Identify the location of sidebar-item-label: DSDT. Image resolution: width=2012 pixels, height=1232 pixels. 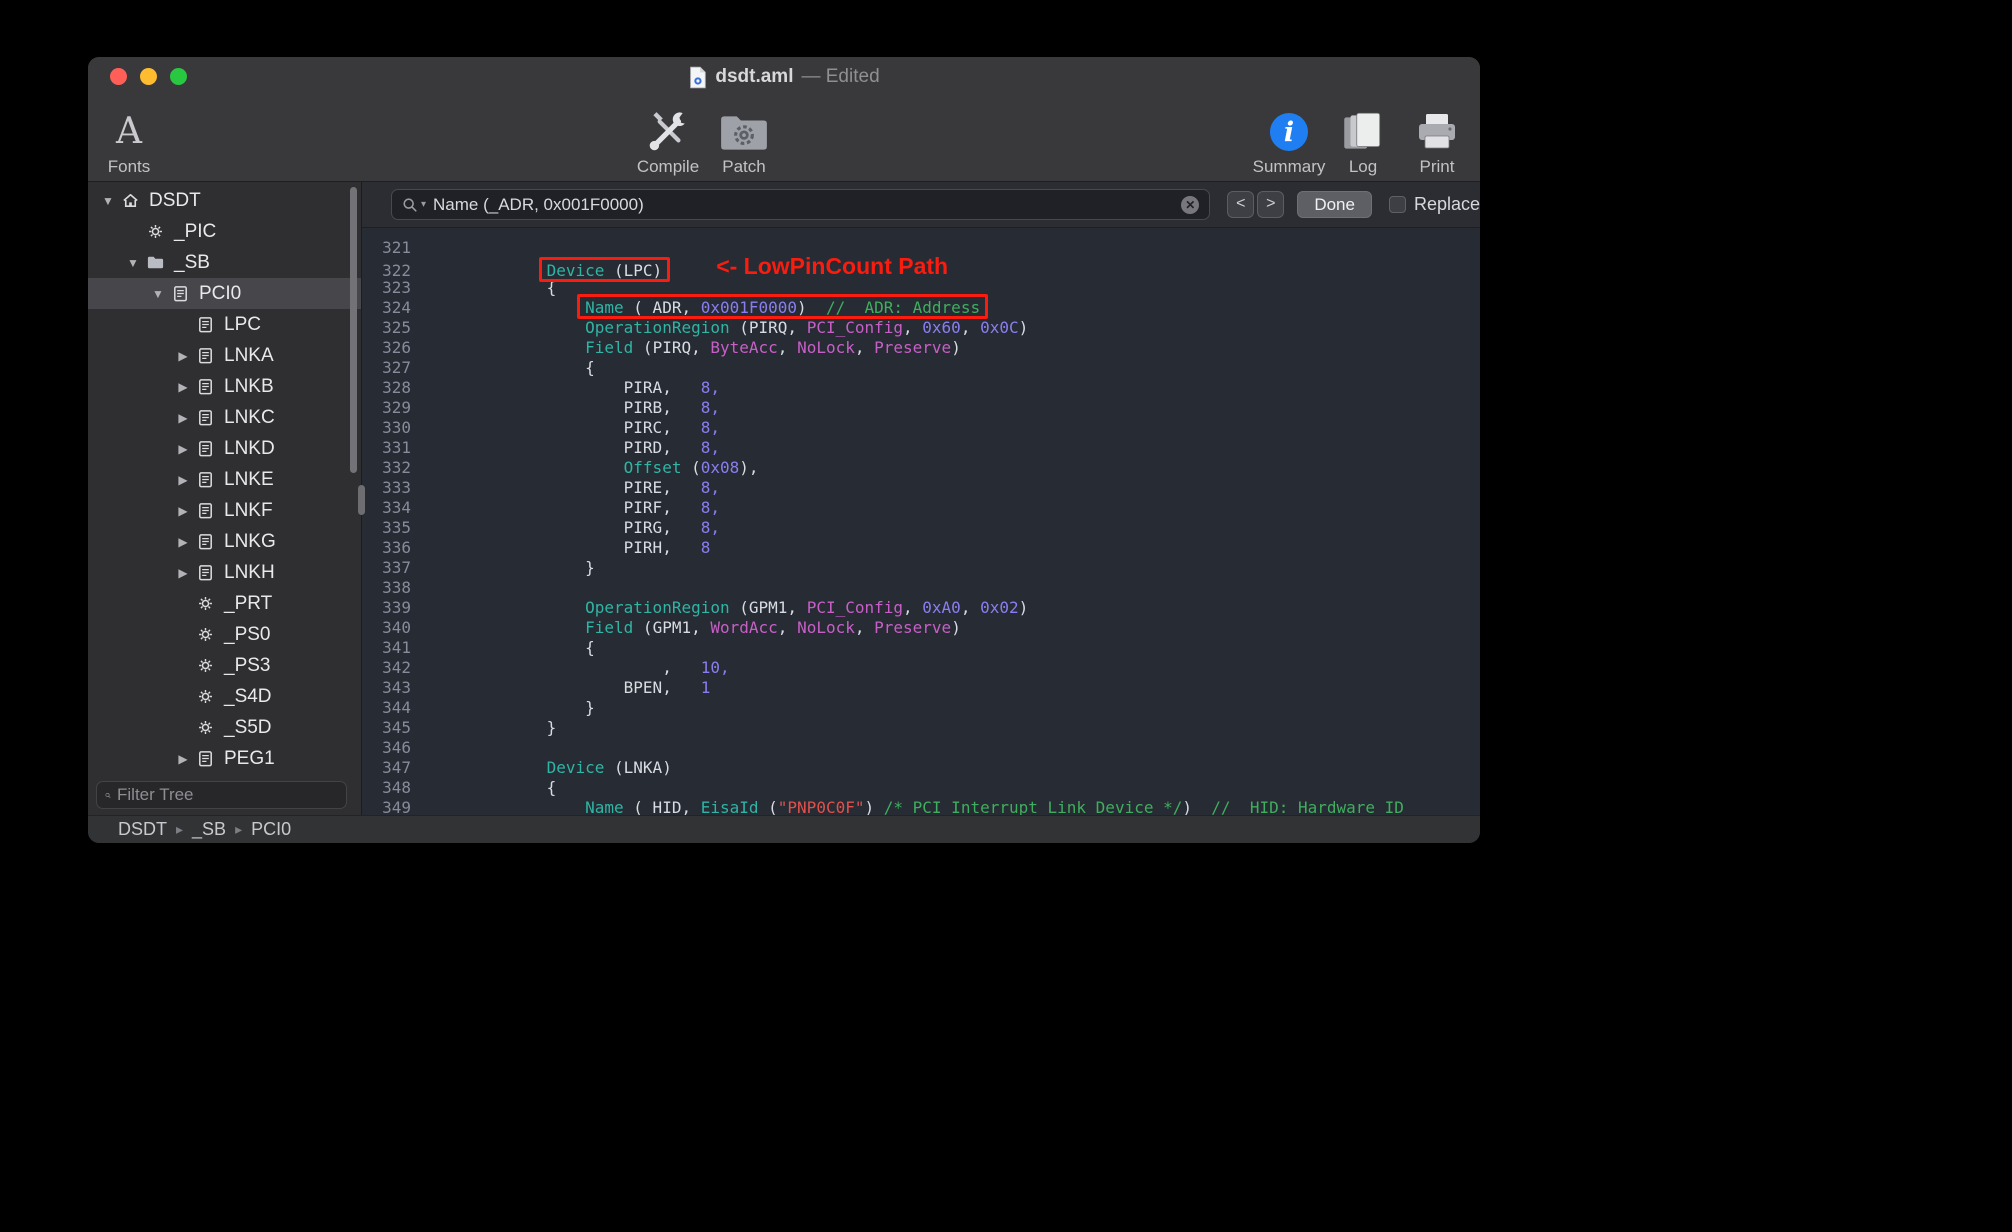
(175, 200).